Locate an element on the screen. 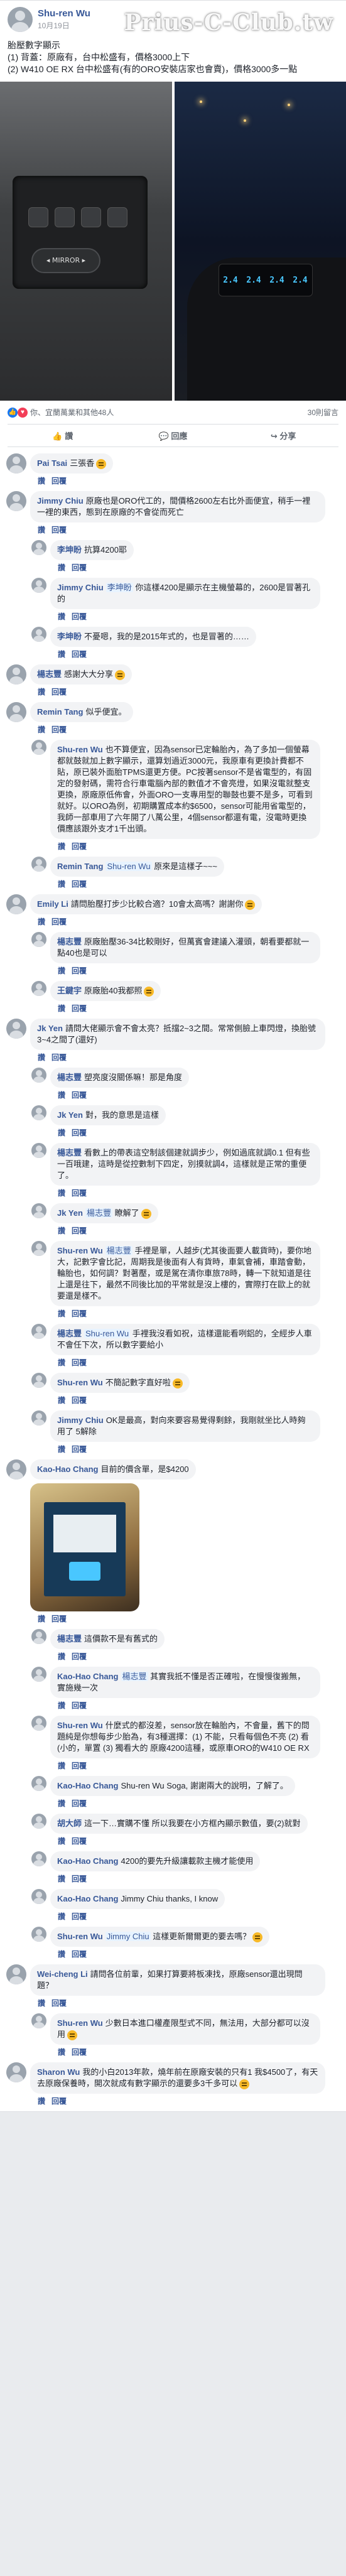 Image resolution: width=346 pixels, height=2576 pixels. comment-count: 30則留言 is located at coordinates (323, 412).